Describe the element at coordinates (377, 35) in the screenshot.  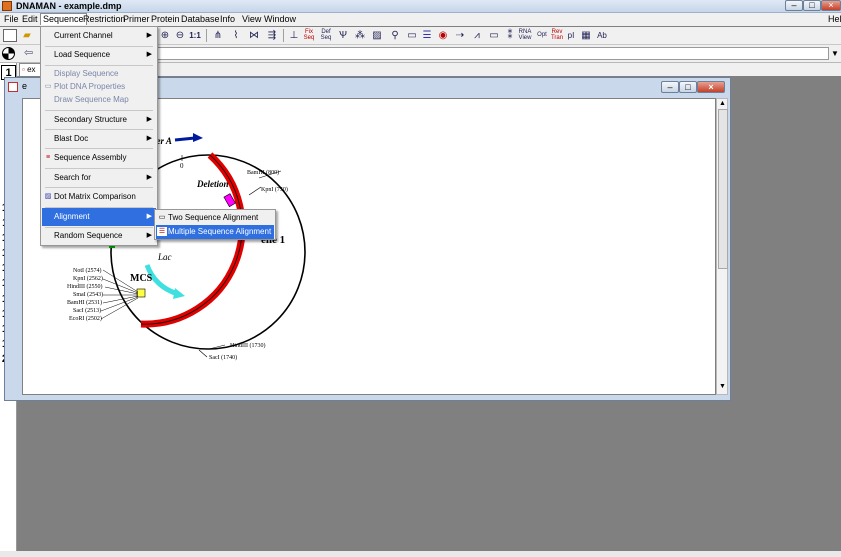
I see `tool-dotplot-icon: ▨` at that location.